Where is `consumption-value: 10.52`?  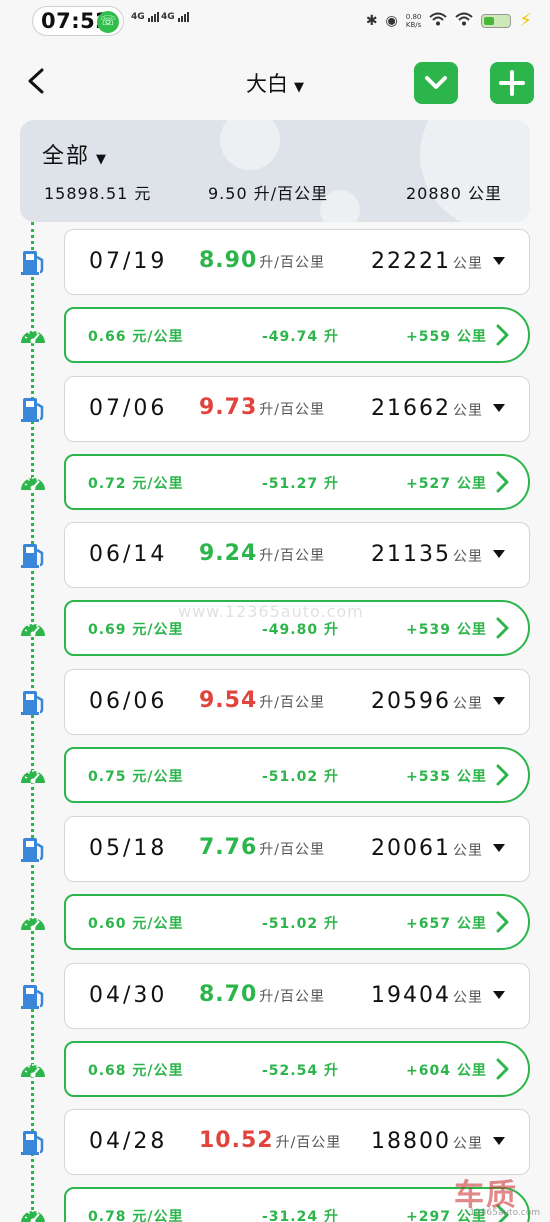
consumption-value: 10.52 is located at coordinates (236, 1140).